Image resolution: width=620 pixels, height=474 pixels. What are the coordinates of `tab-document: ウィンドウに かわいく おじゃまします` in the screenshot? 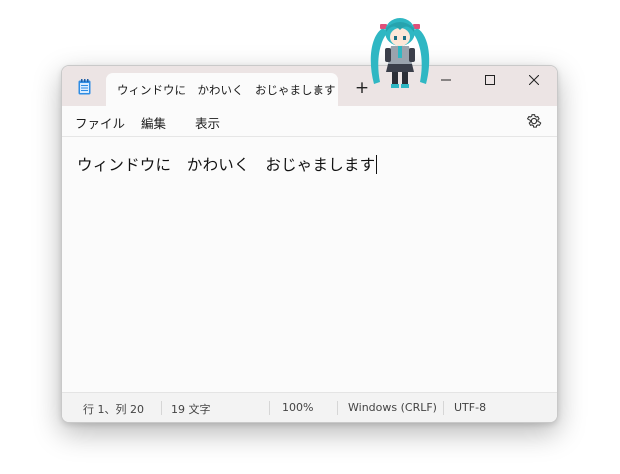 It's located at (222, 90).